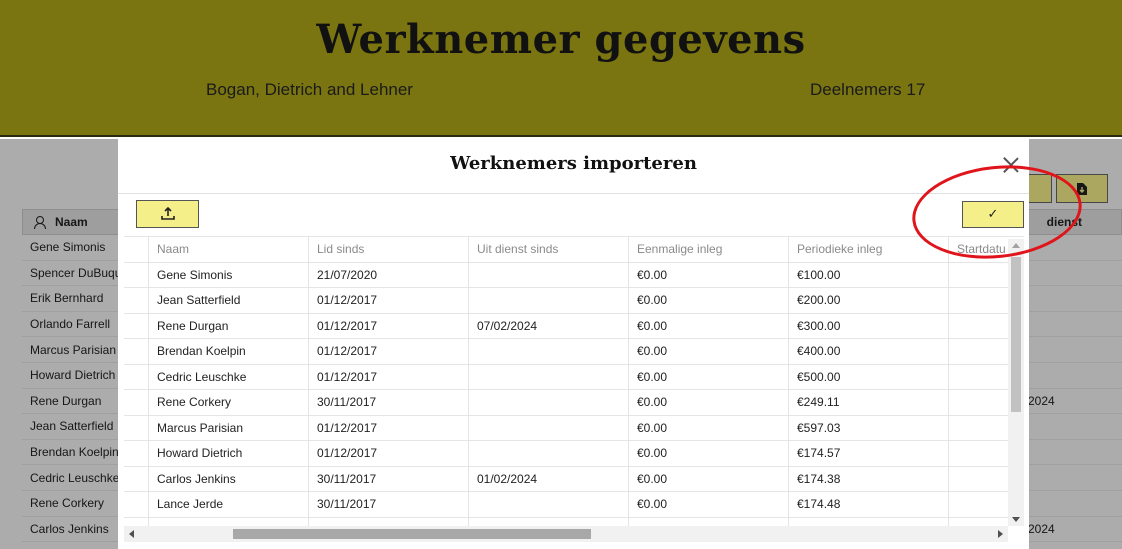 The height and width of the screenshot is (549, 1122). What do you see at coordinates (229, 504) in the screenshot?
I see `cell-name: Lance Jerde` at bounding box center [229, 504].